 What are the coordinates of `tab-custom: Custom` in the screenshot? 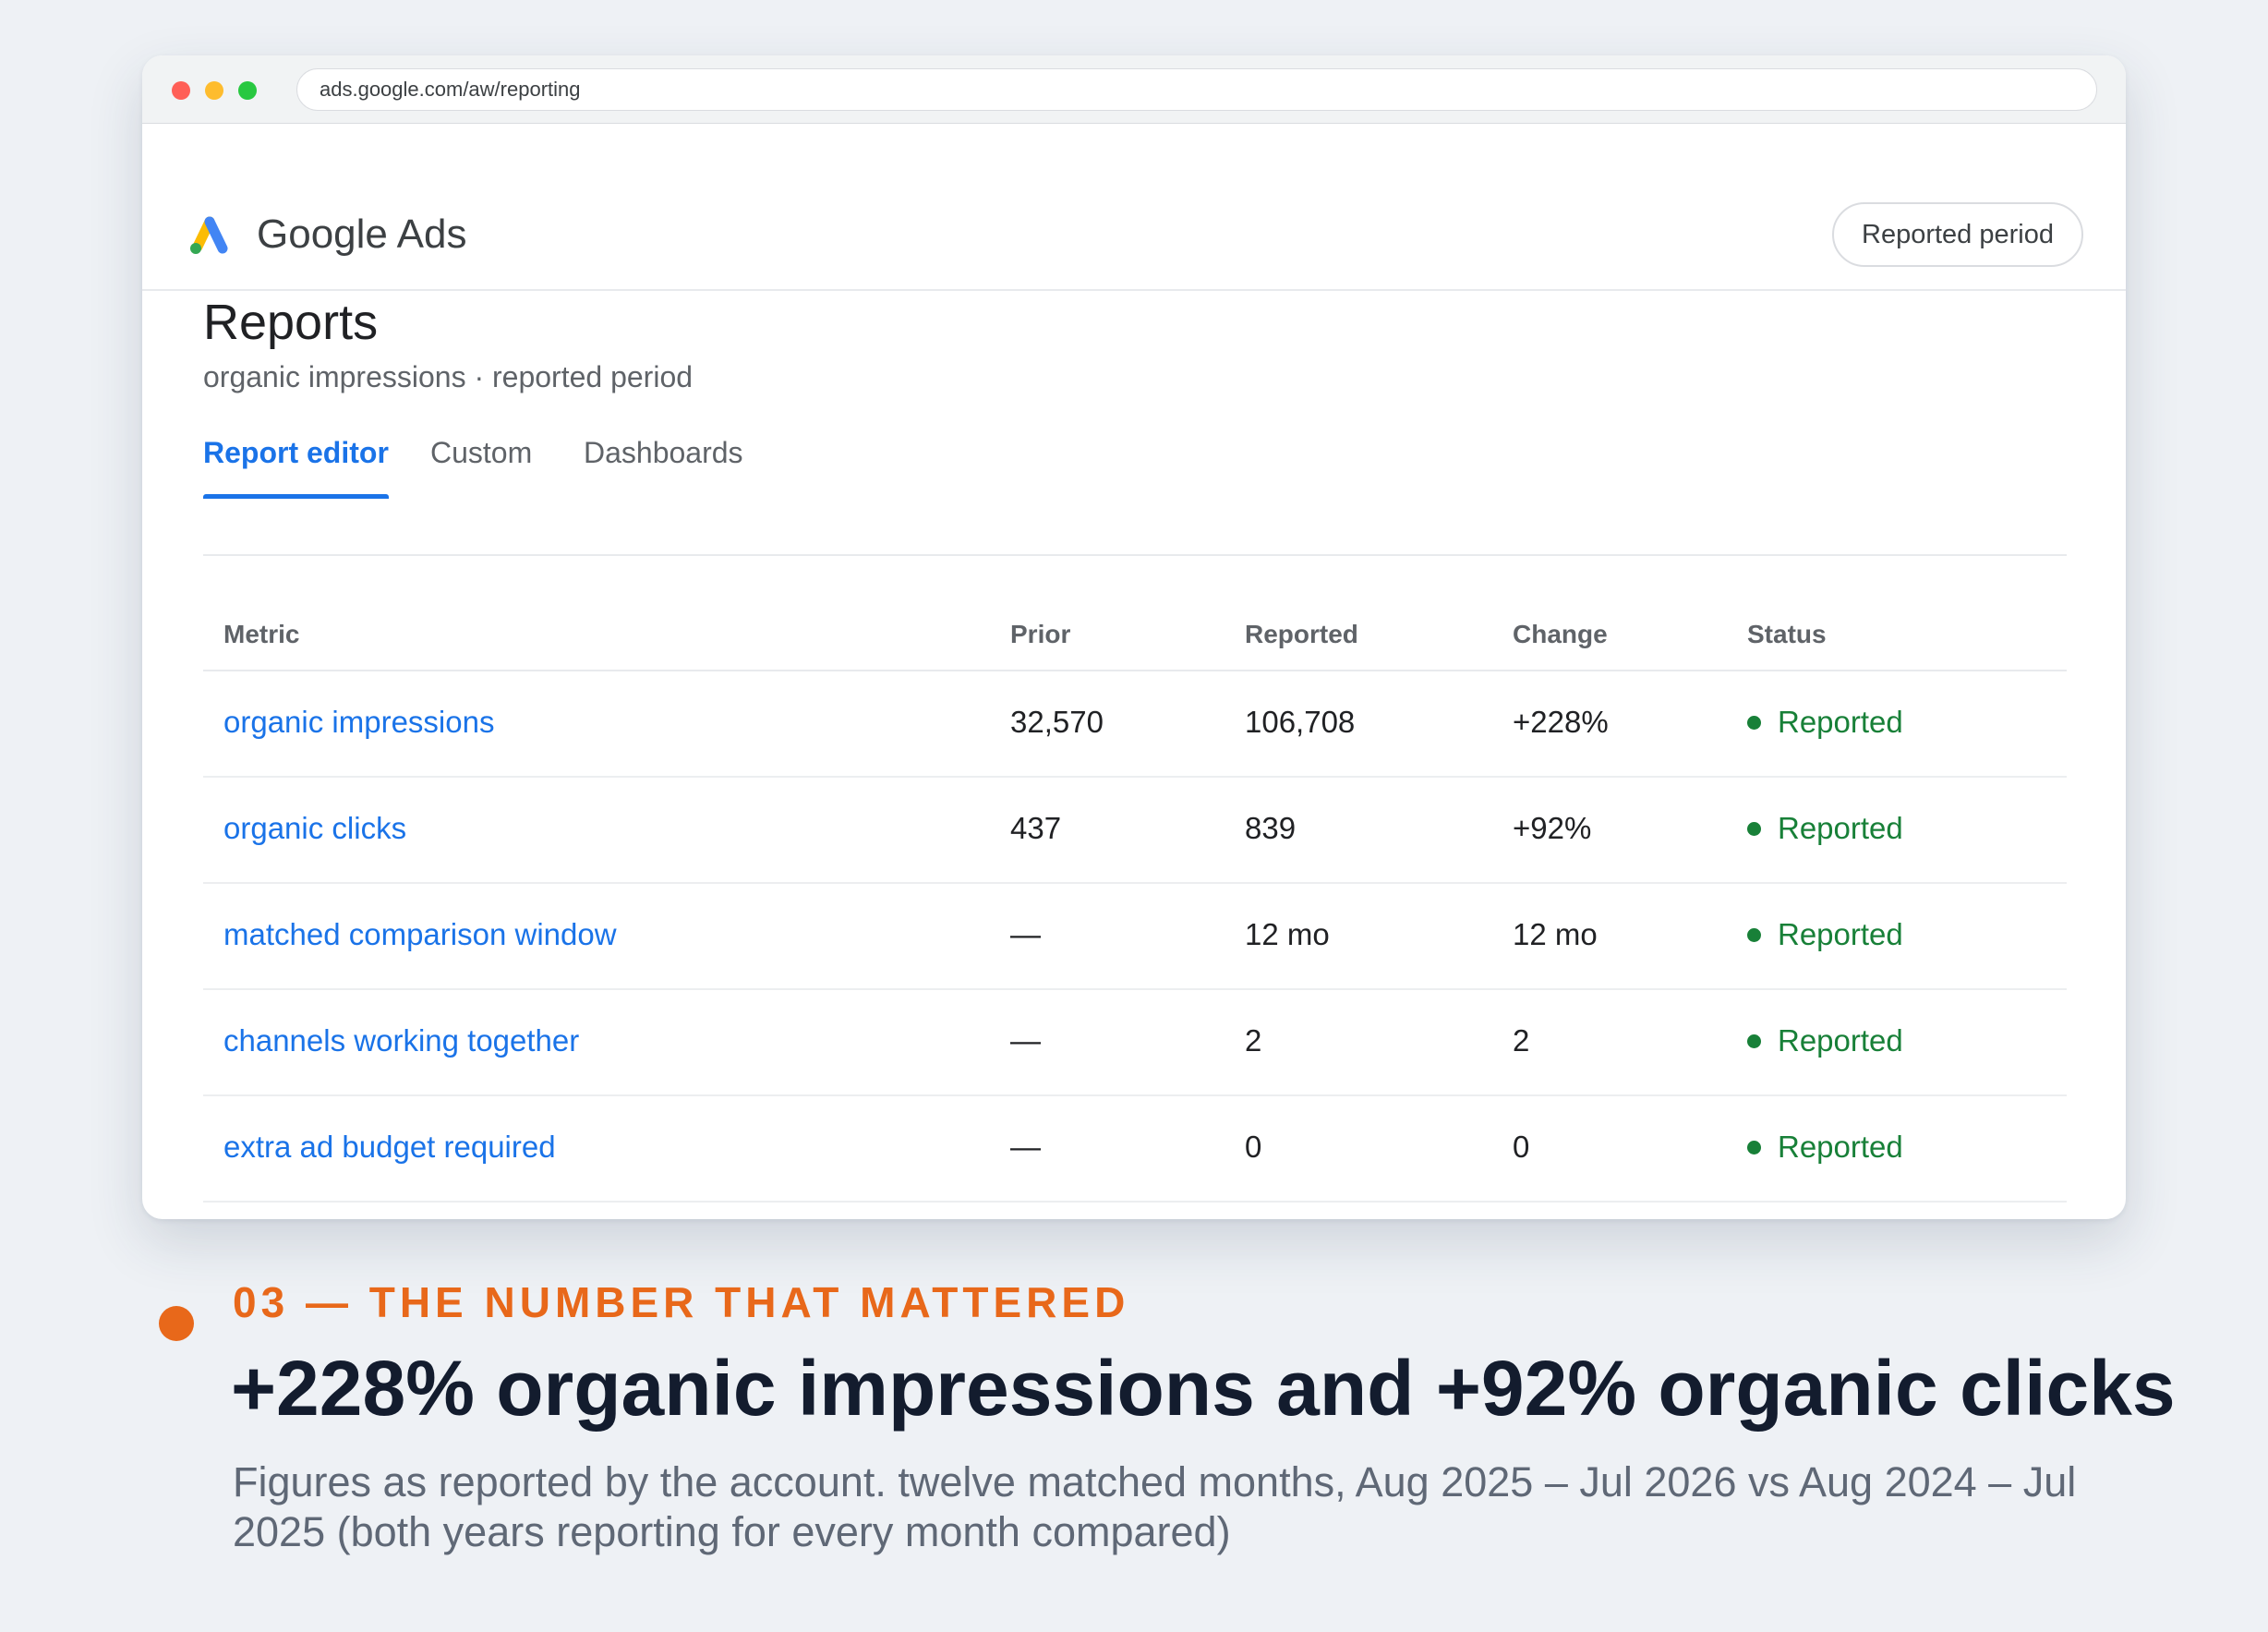 It's located at (481, 457).